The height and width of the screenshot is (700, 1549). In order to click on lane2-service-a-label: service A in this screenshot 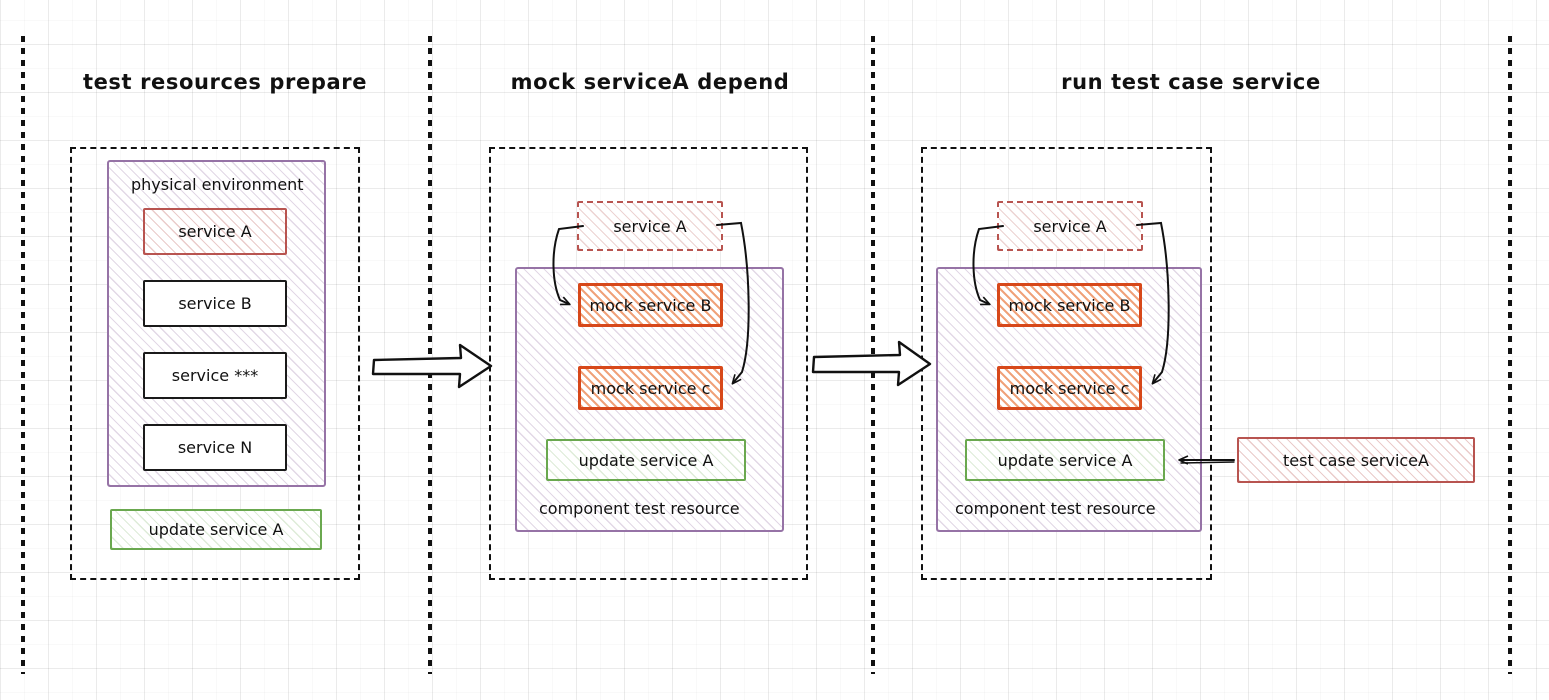, I will do `click(650, 226)`.